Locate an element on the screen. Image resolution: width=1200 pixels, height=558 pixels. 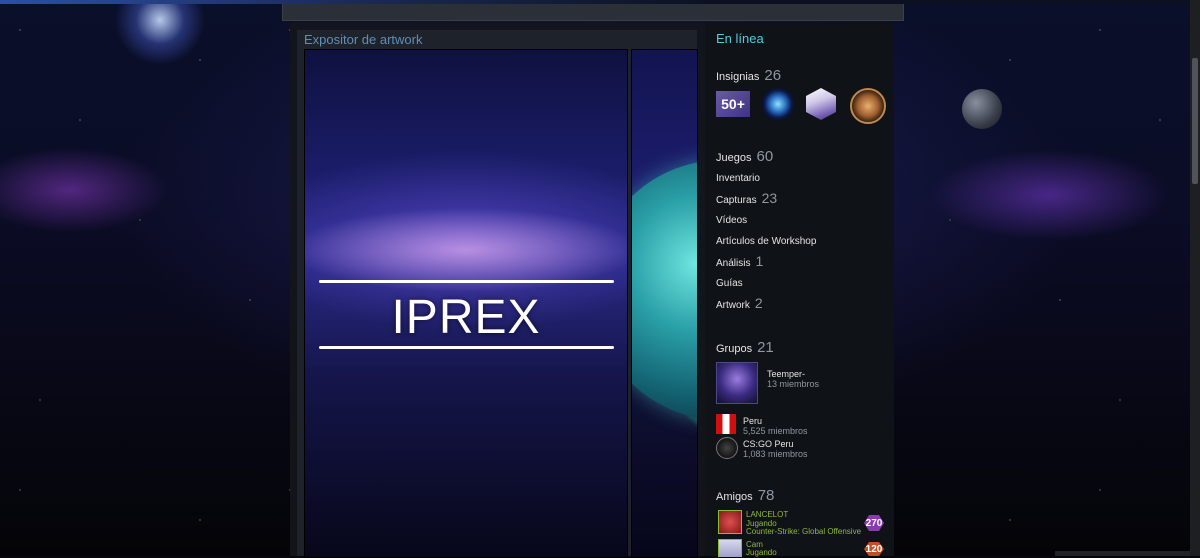
badge-50-text: 50+ is located at coordinates (733, 104).